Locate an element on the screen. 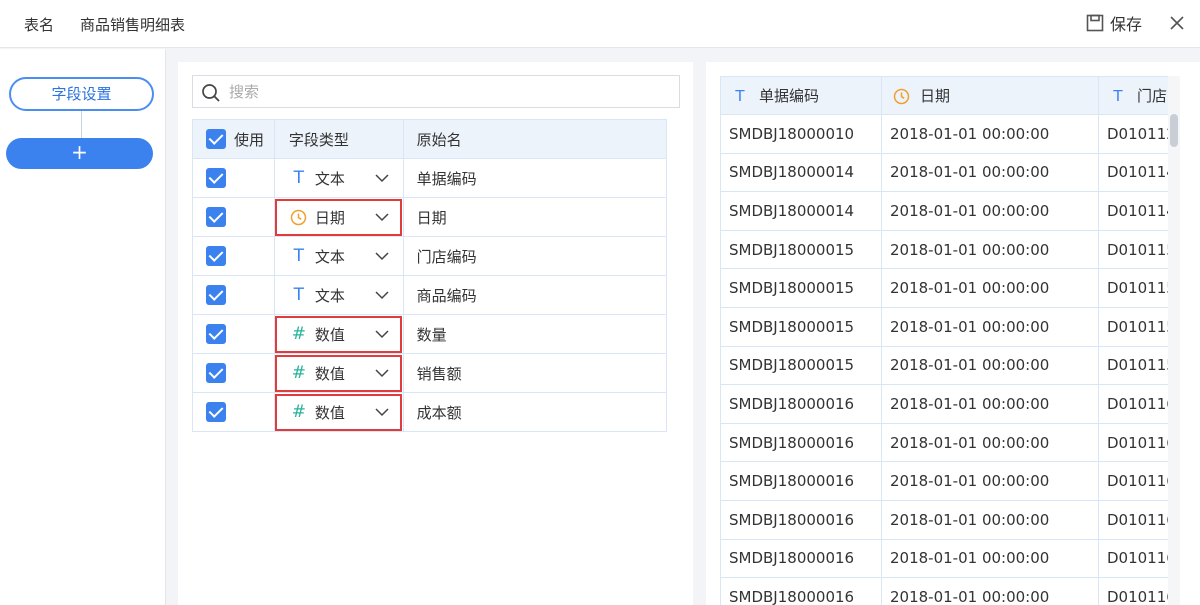 This screenshot has height=605, width=1200. close-icon is located at coordinates (1177, 23).